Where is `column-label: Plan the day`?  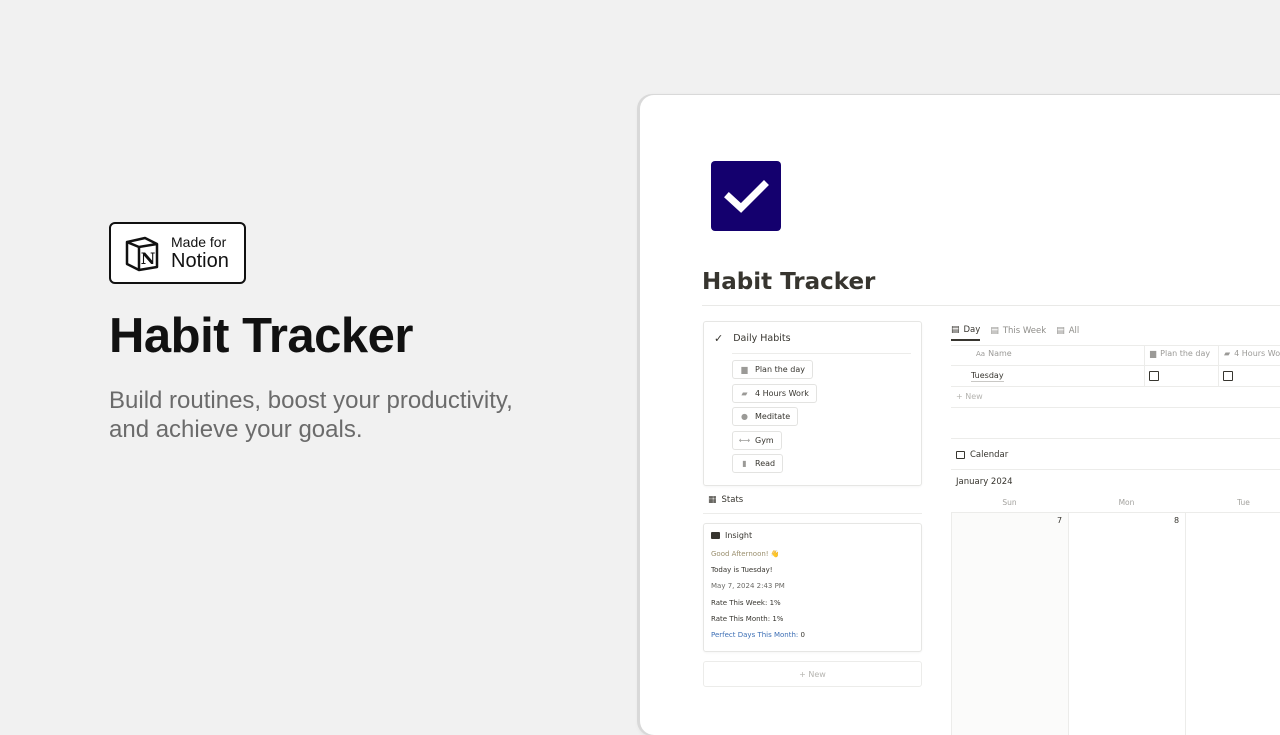
column-label: Plan the day is located at coordinates (1185, 353).